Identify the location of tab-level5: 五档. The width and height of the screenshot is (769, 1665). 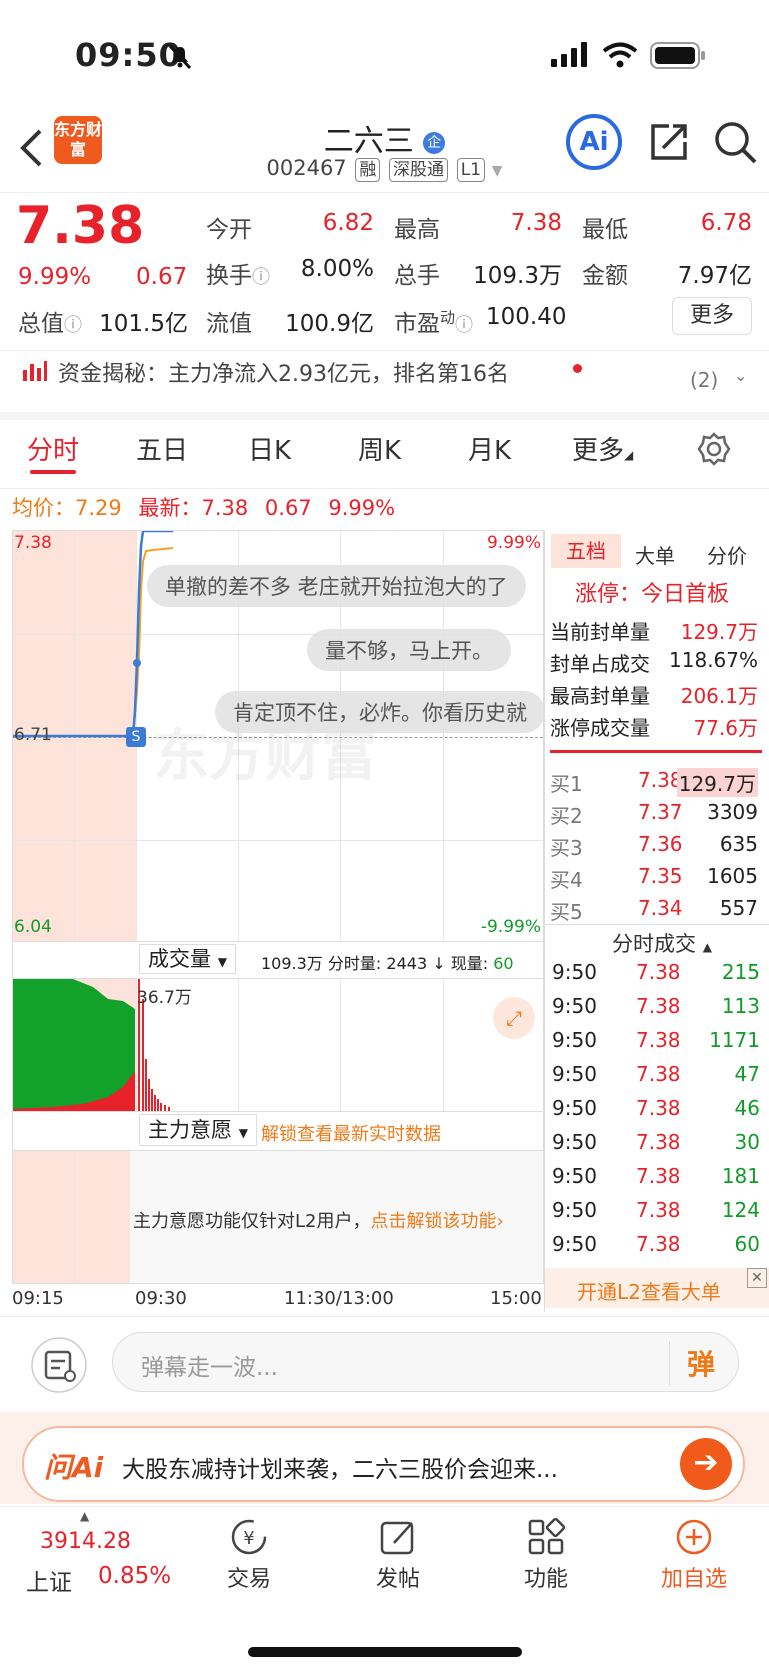
(586, 551).